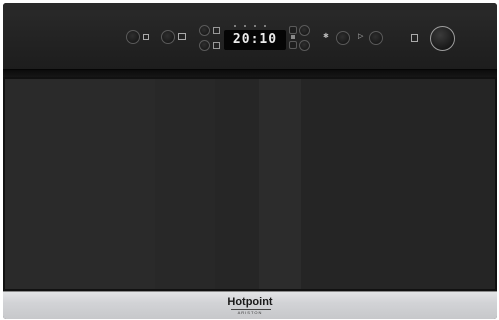  What do you see at coordinates (343, 38) in the screenshot?
I see `jet-start-button` at bounding box center [343, 38].